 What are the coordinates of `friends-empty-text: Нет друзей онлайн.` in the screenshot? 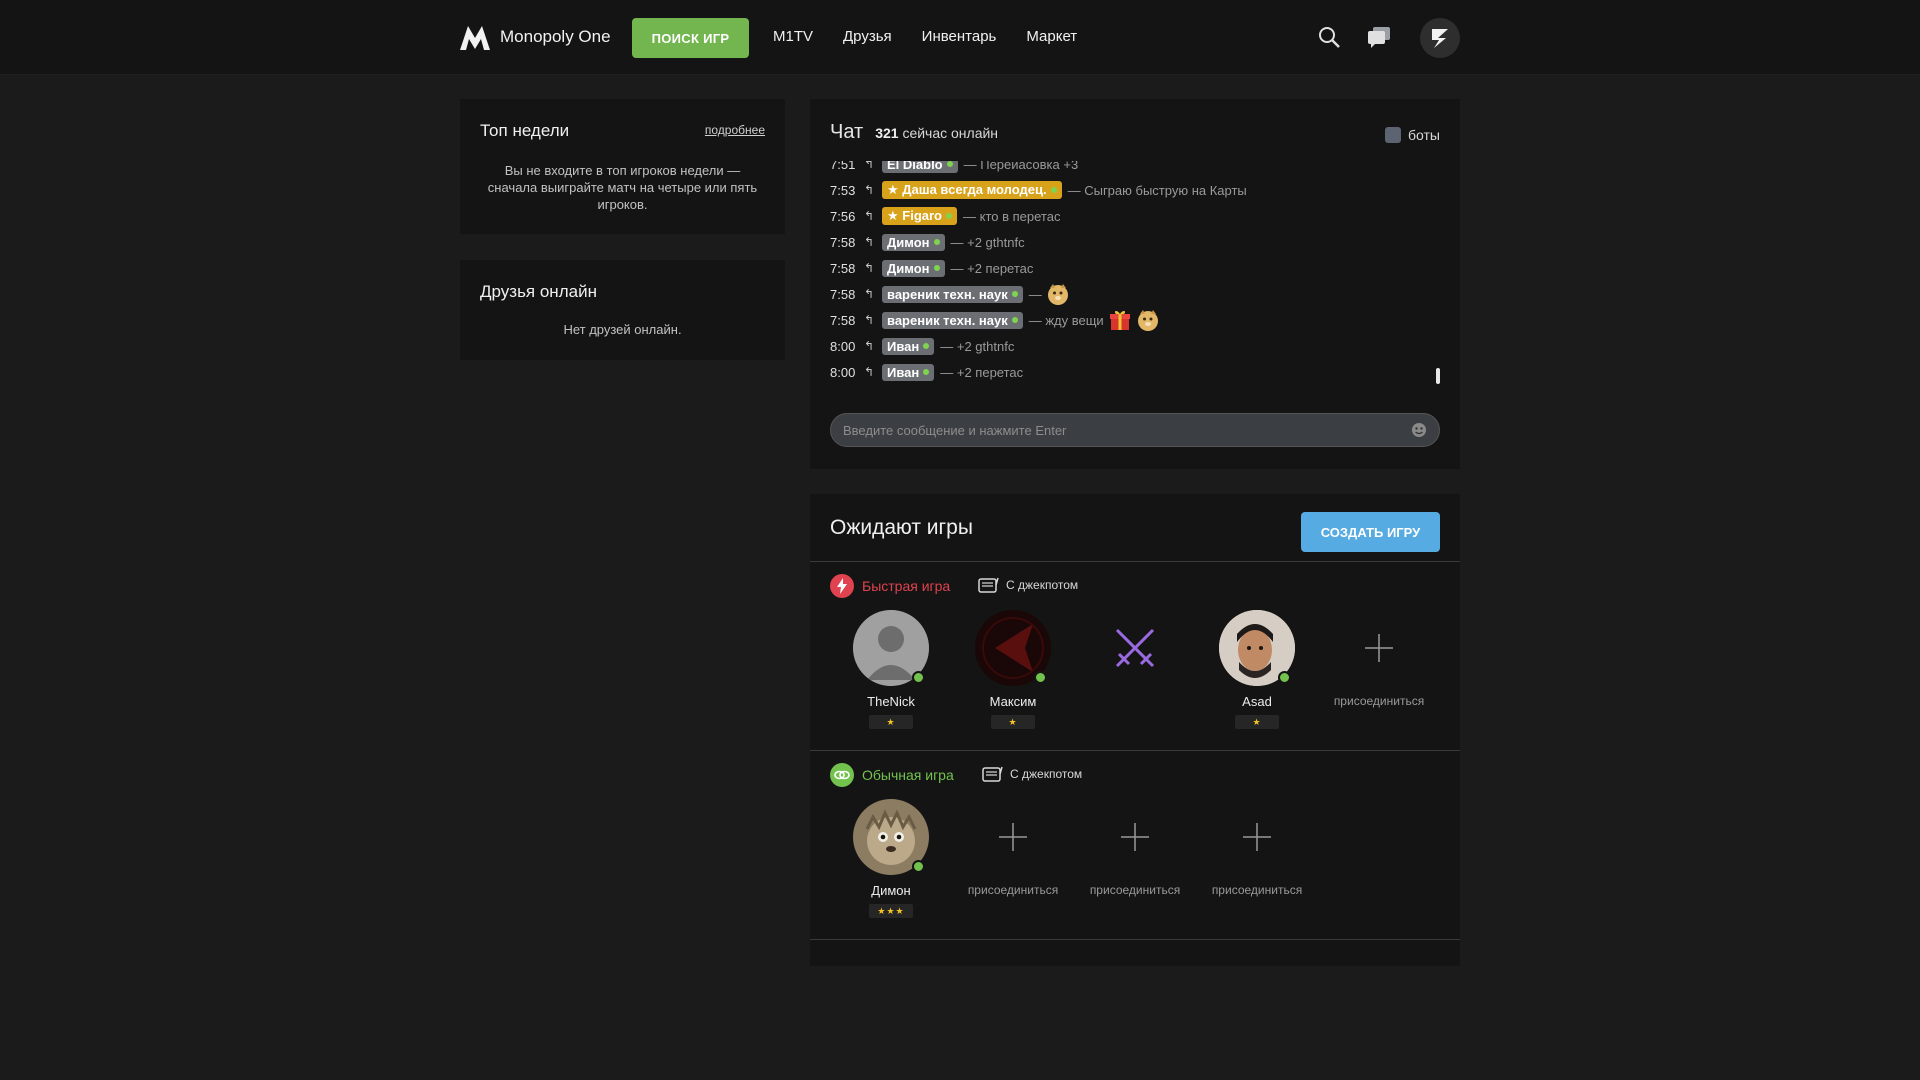 It's located at (622, 329).